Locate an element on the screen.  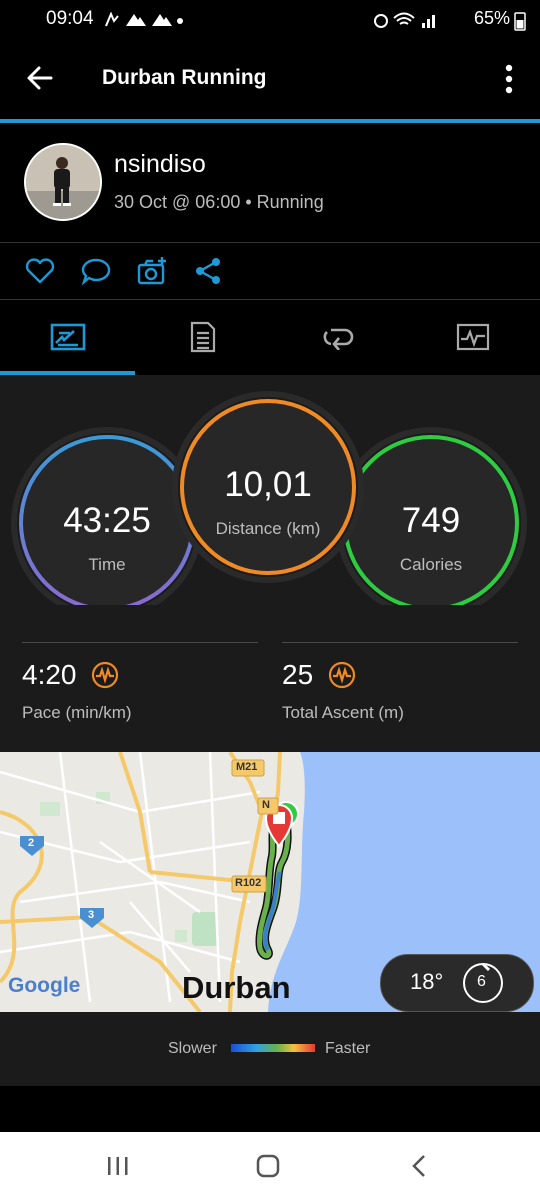
pace-info-icon is located at coordinates (105, 675).